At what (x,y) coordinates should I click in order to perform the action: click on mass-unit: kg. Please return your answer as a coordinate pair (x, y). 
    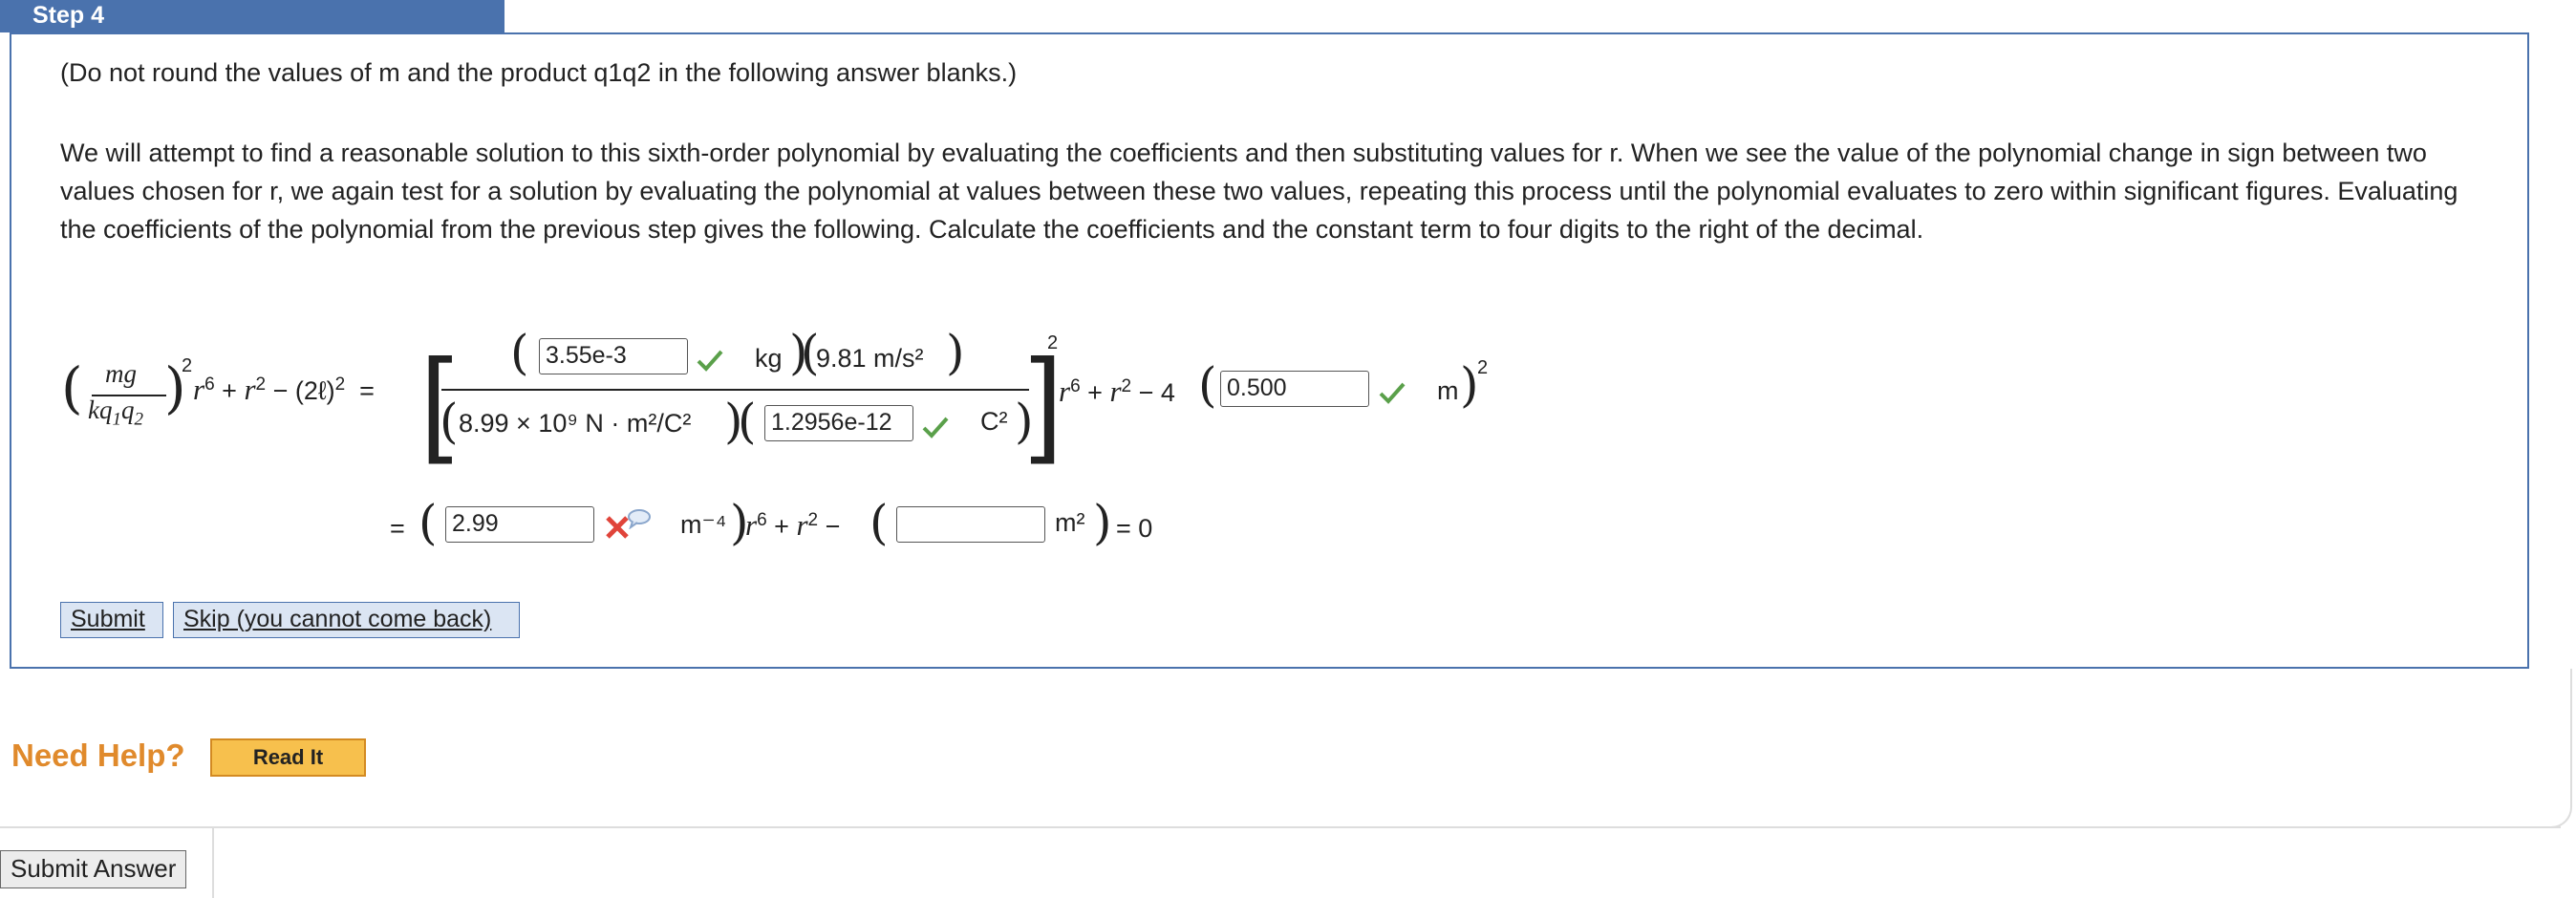
    Looking at the image, I should click on (769, 358).